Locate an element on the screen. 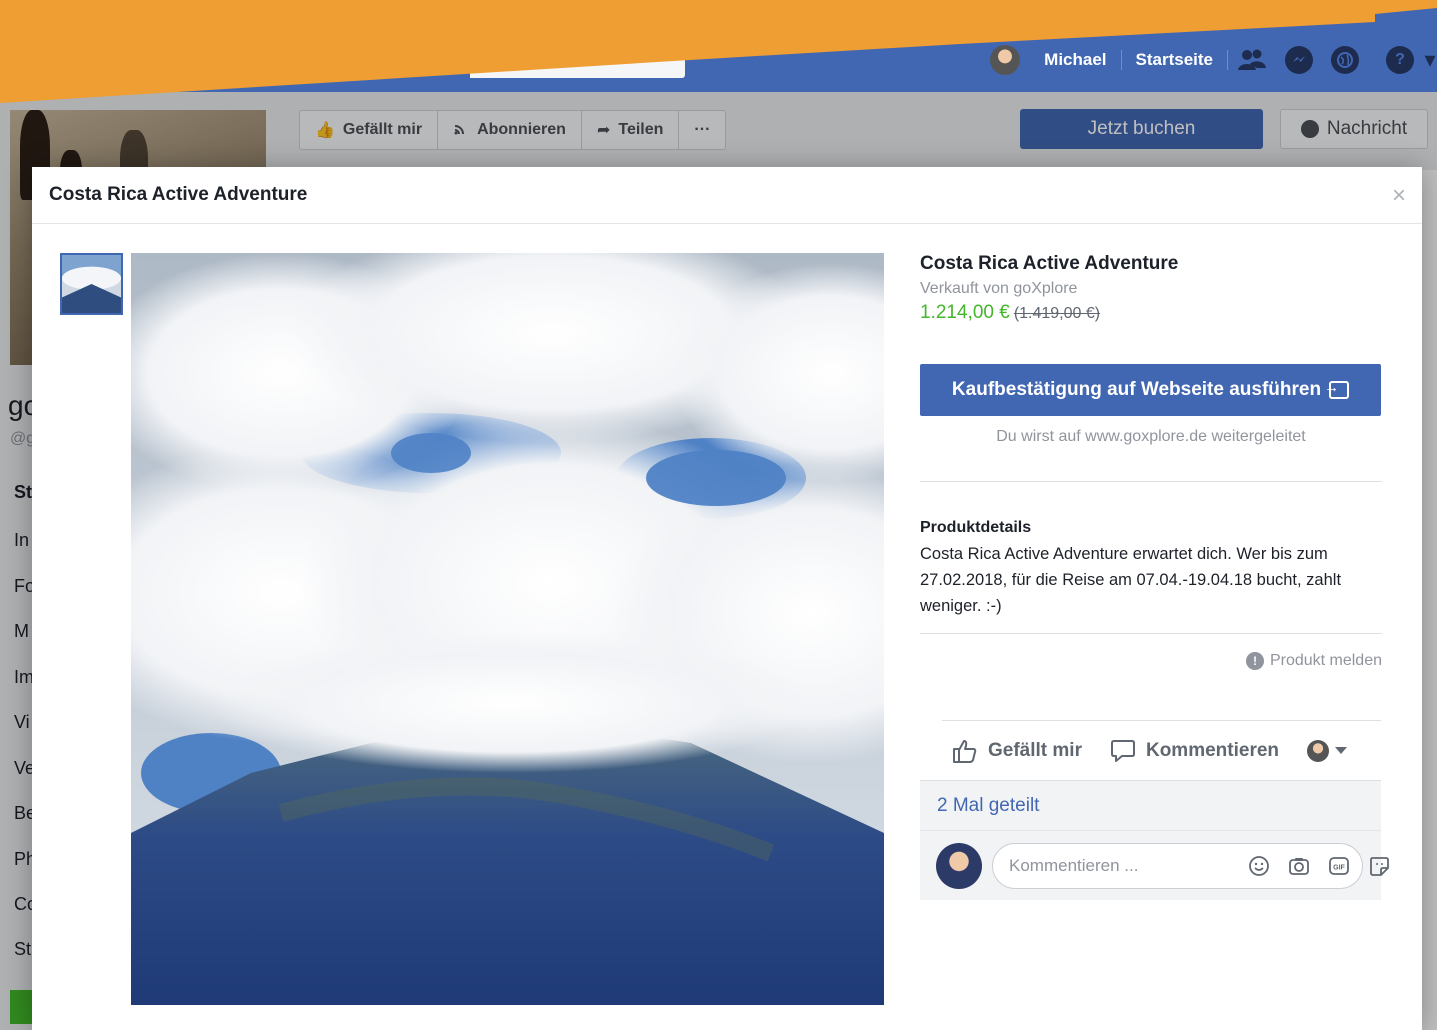 This screenshot has width=1437, height=1030. current-price: 1.214,00 € is located at coordinates (965, 312).